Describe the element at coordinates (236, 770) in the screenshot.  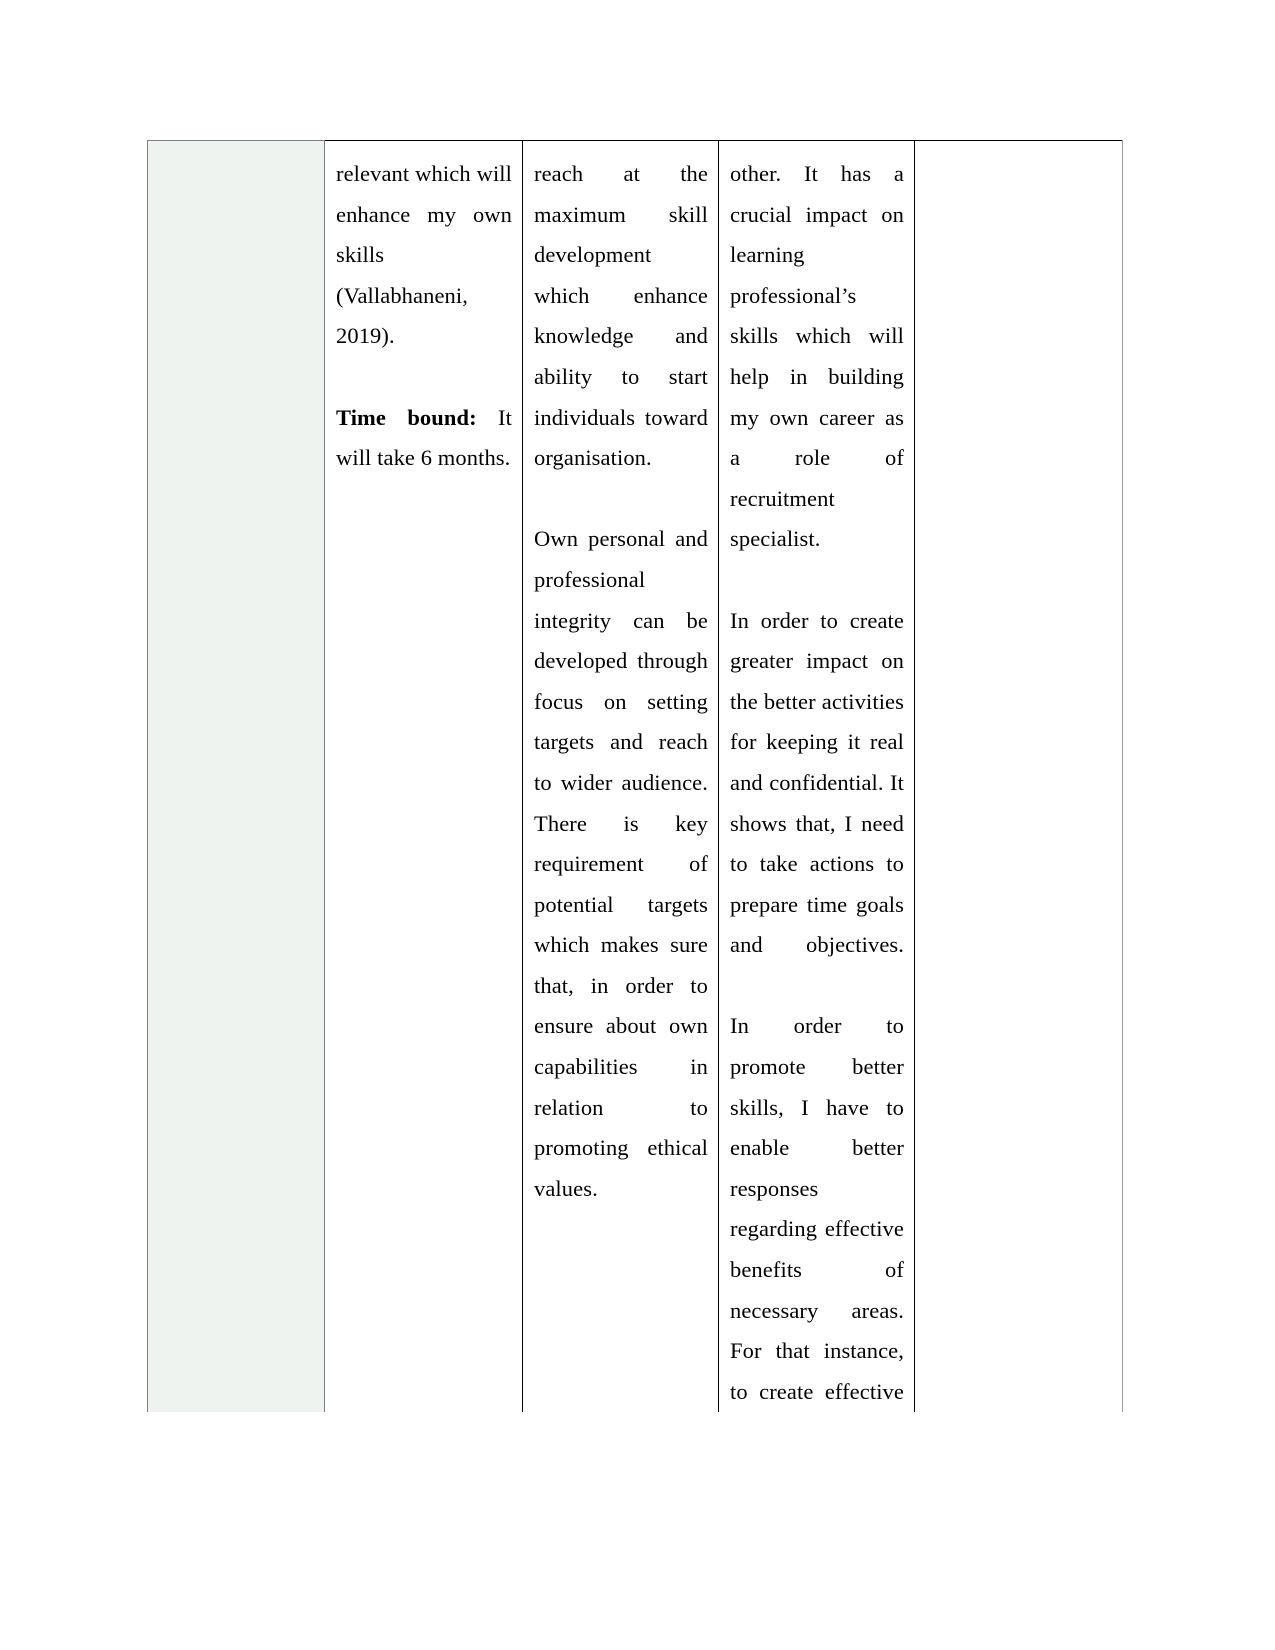
I see `shaded-cell-content` at that location.